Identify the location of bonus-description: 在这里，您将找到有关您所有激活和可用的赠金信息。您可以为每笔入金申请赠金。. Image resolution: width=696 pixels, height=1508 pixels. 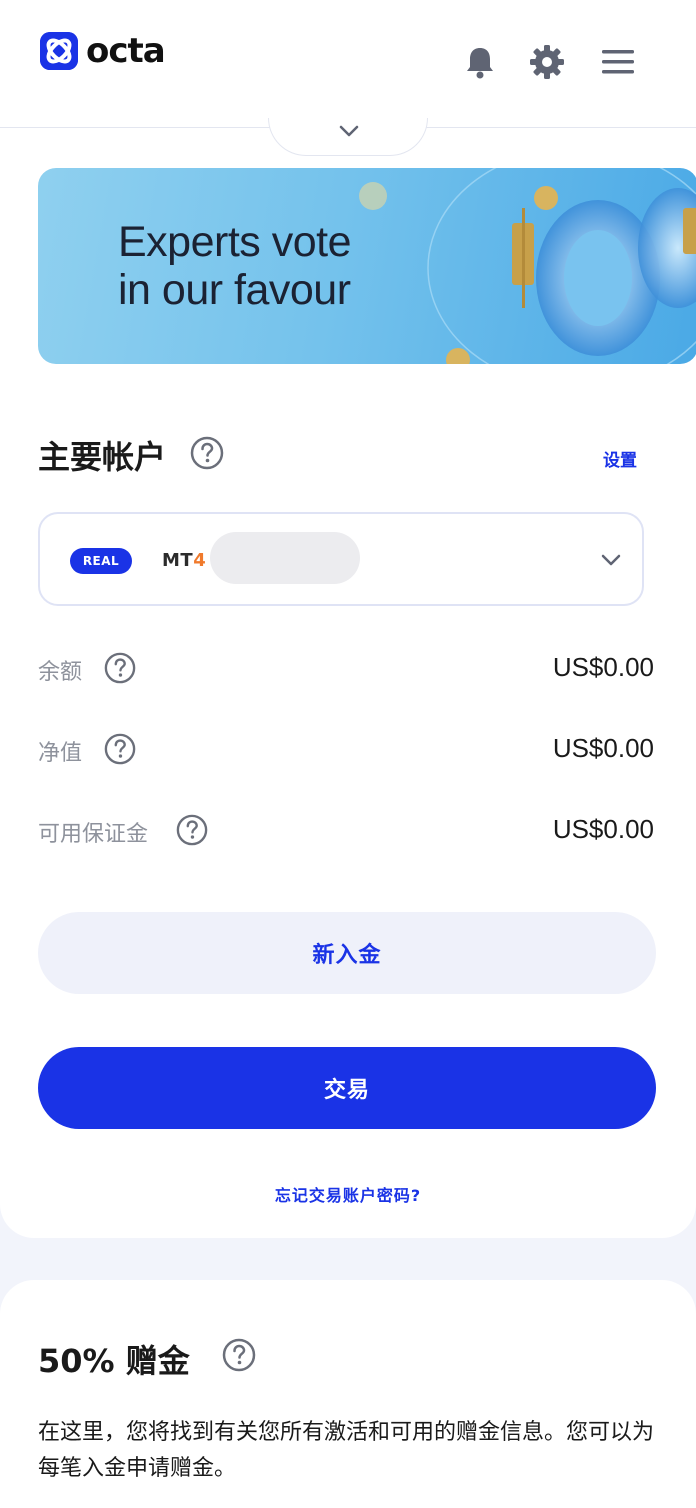
(346, 1450).